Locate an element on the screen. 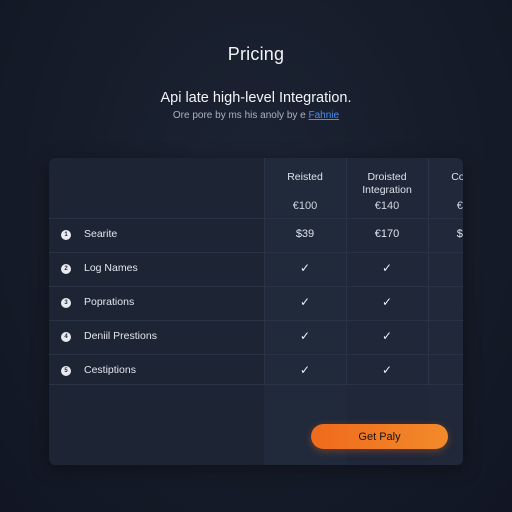 This screenshot has width=512, height=512. table-row: 4 Deniil Prestions ✓ ✓ ✓ is located at coordinates (256, 337).